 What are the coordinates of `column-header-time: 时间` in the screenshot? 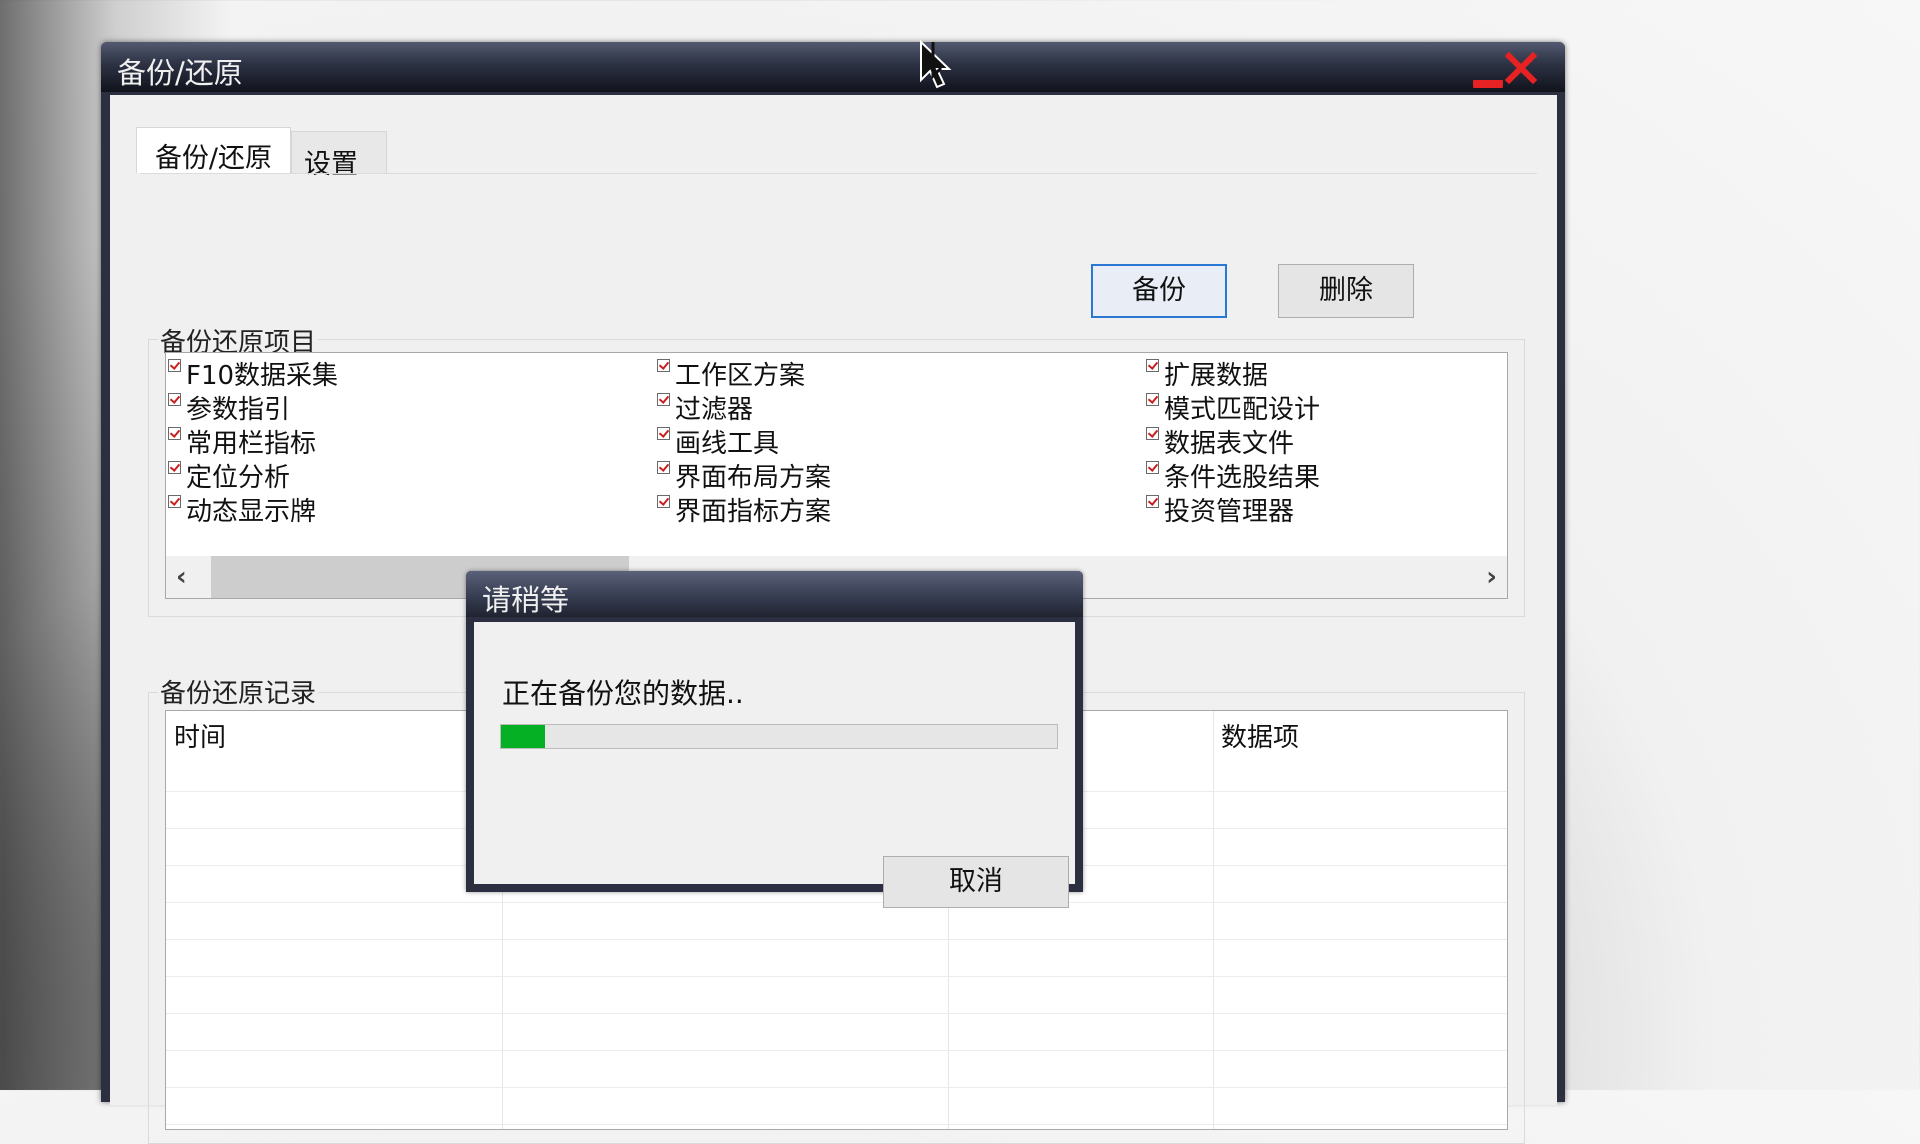 It's located at (200, 735).